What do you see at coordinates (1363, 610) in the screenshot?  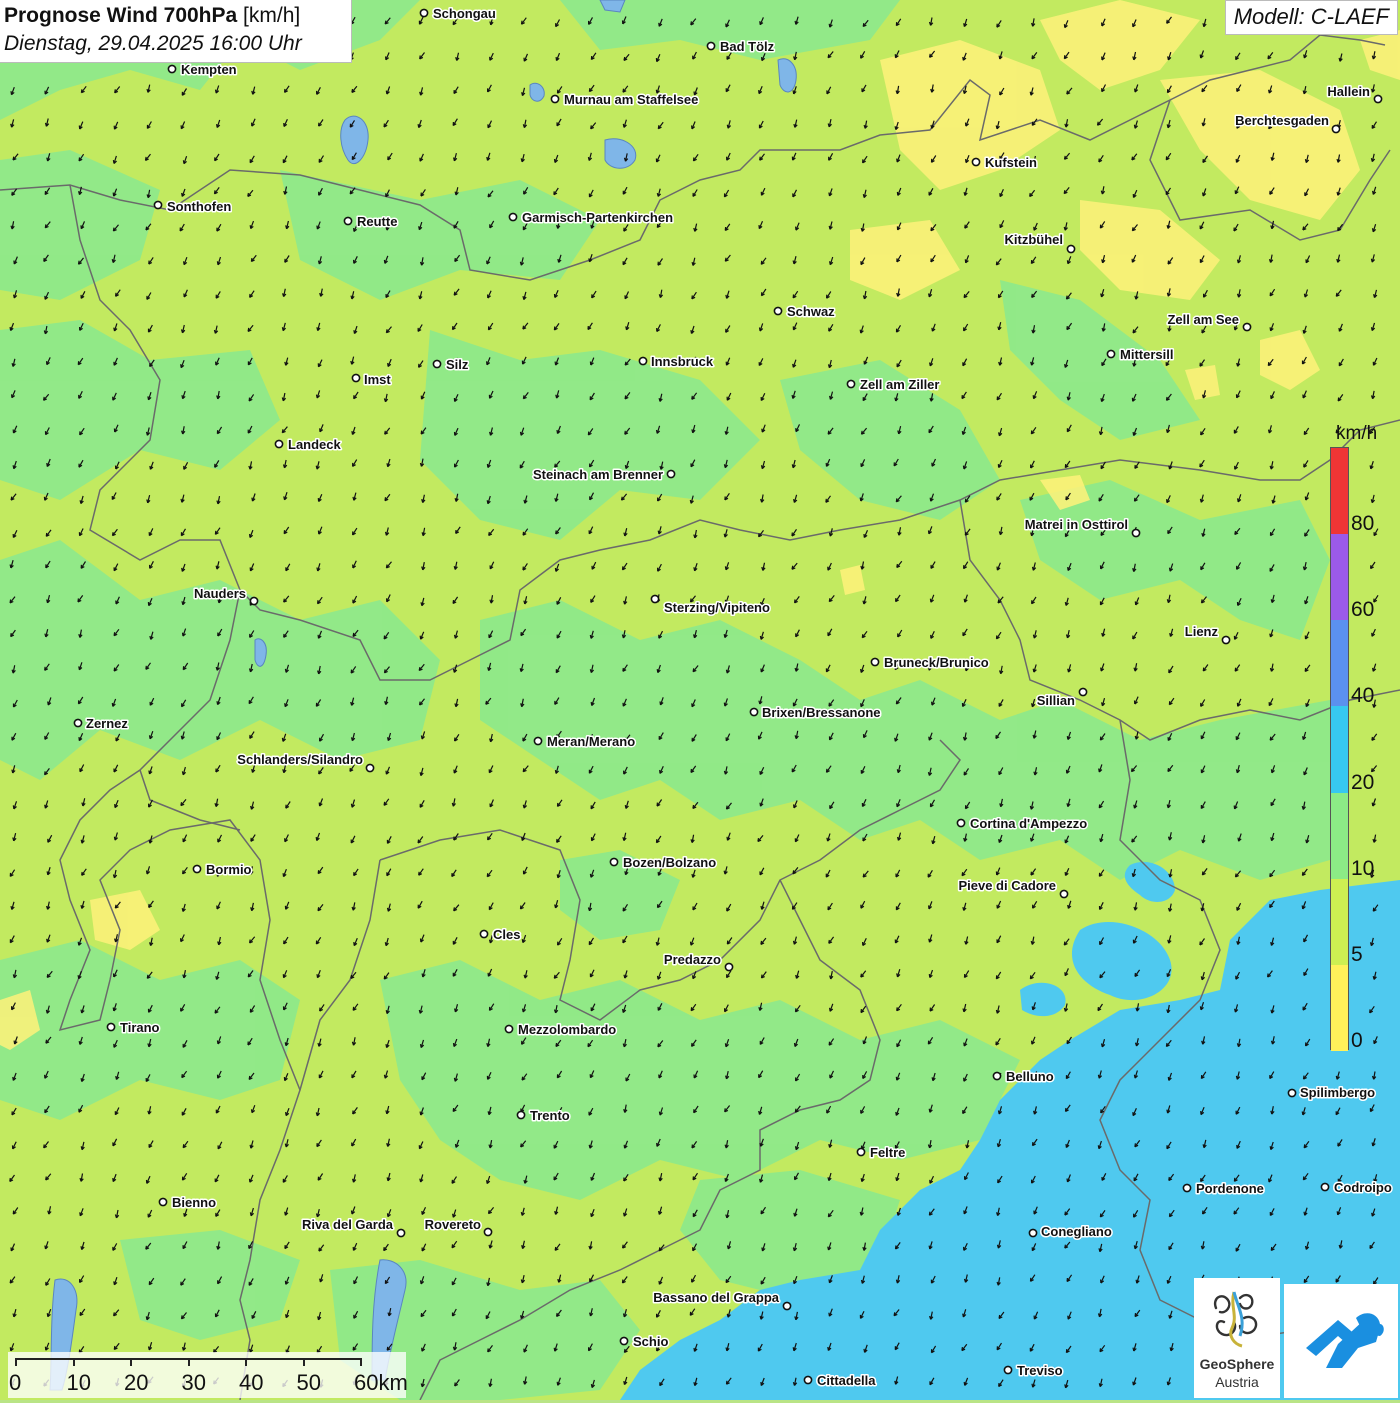 I see `legend-tick-label: 60` at bounding box center [1363, 610].